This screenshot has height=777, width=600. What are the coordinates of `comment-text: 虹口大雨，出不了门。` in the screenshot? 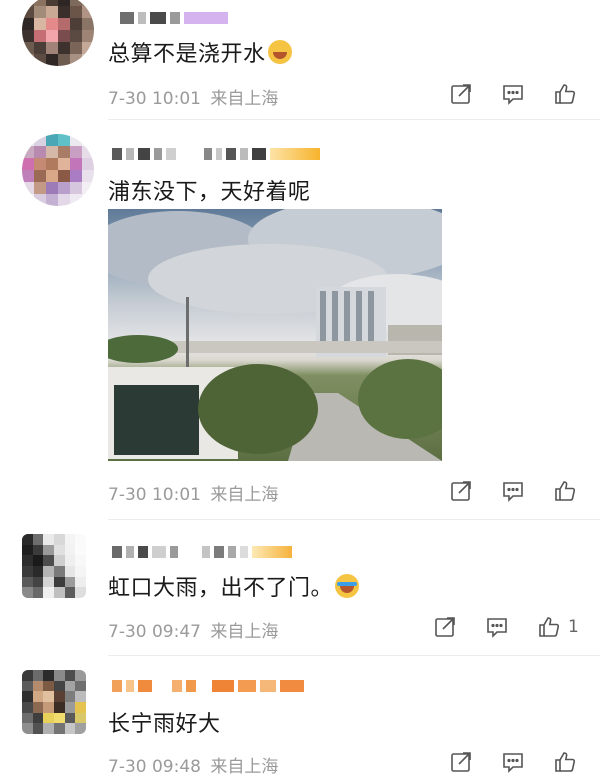 It's located at (234, 586).